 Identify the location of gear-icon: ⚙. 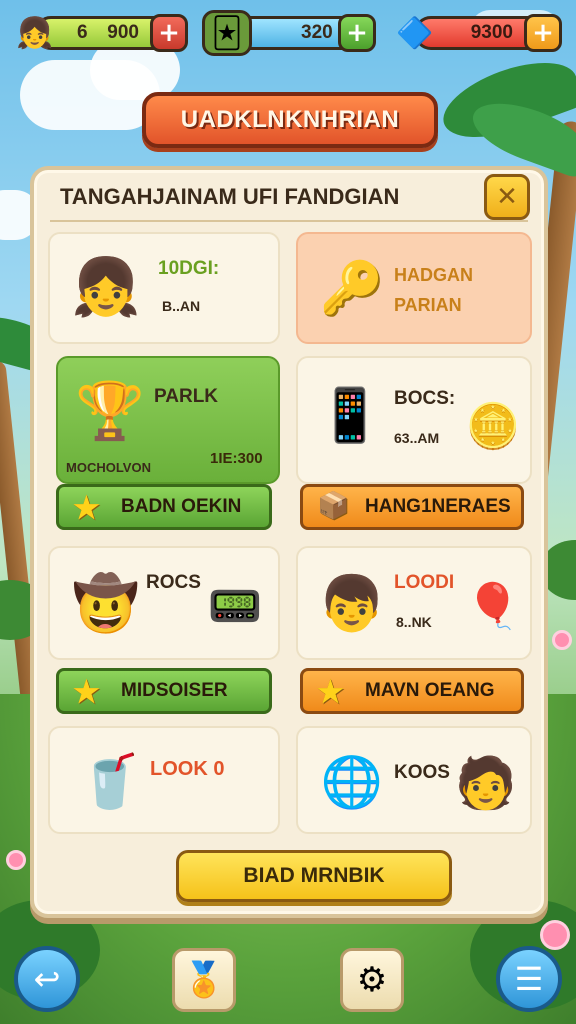
(372, 980).